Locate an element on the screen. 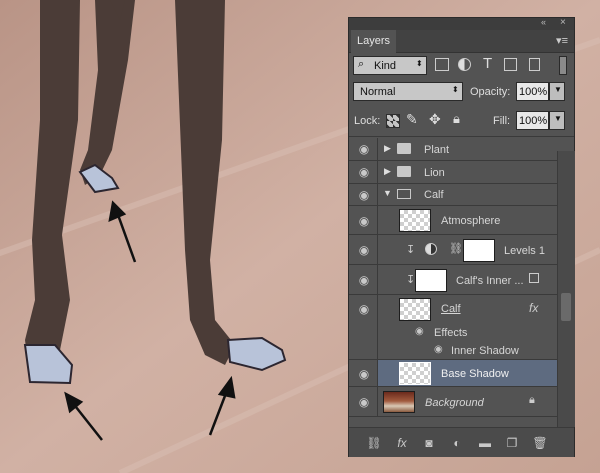  fill-label: Fill: is located at coordinates (502, 121).